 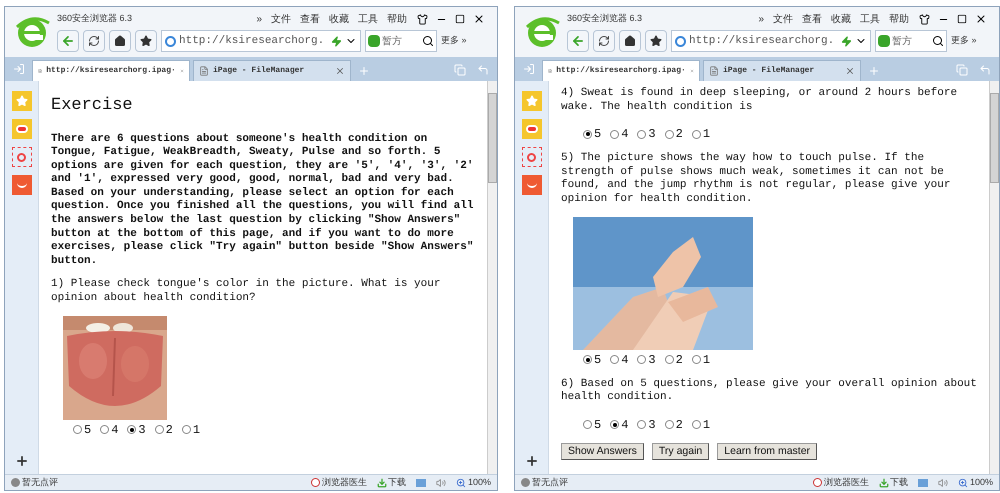 What do you see at coordinates (92, 106) in the screenshot?
I see `page-heading: Exercise` at bounding box center [92, 106].